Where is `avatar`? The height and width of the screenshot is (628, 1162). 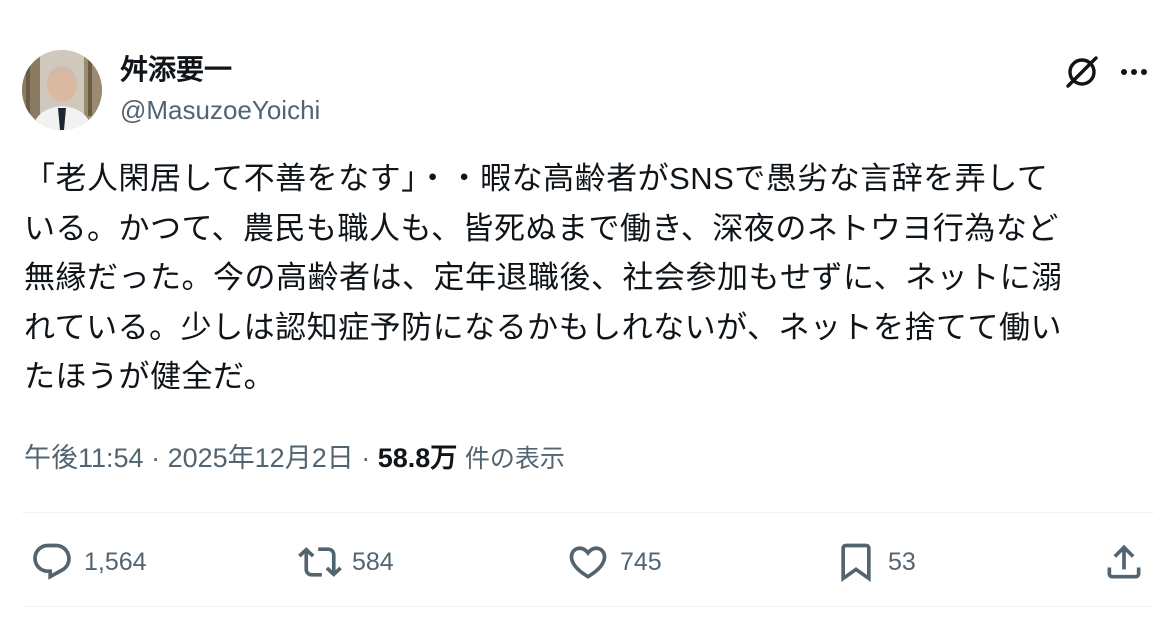 avatar is located at coordinates (62, 90).